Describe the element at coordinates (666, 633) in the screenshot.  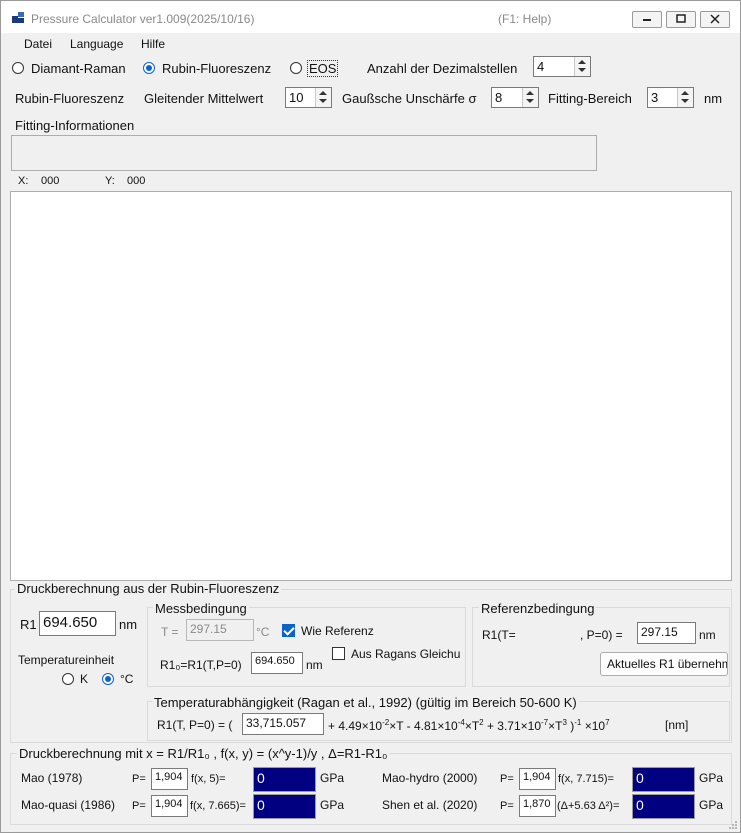
I see `ref-value-input: 297.15` at that location.